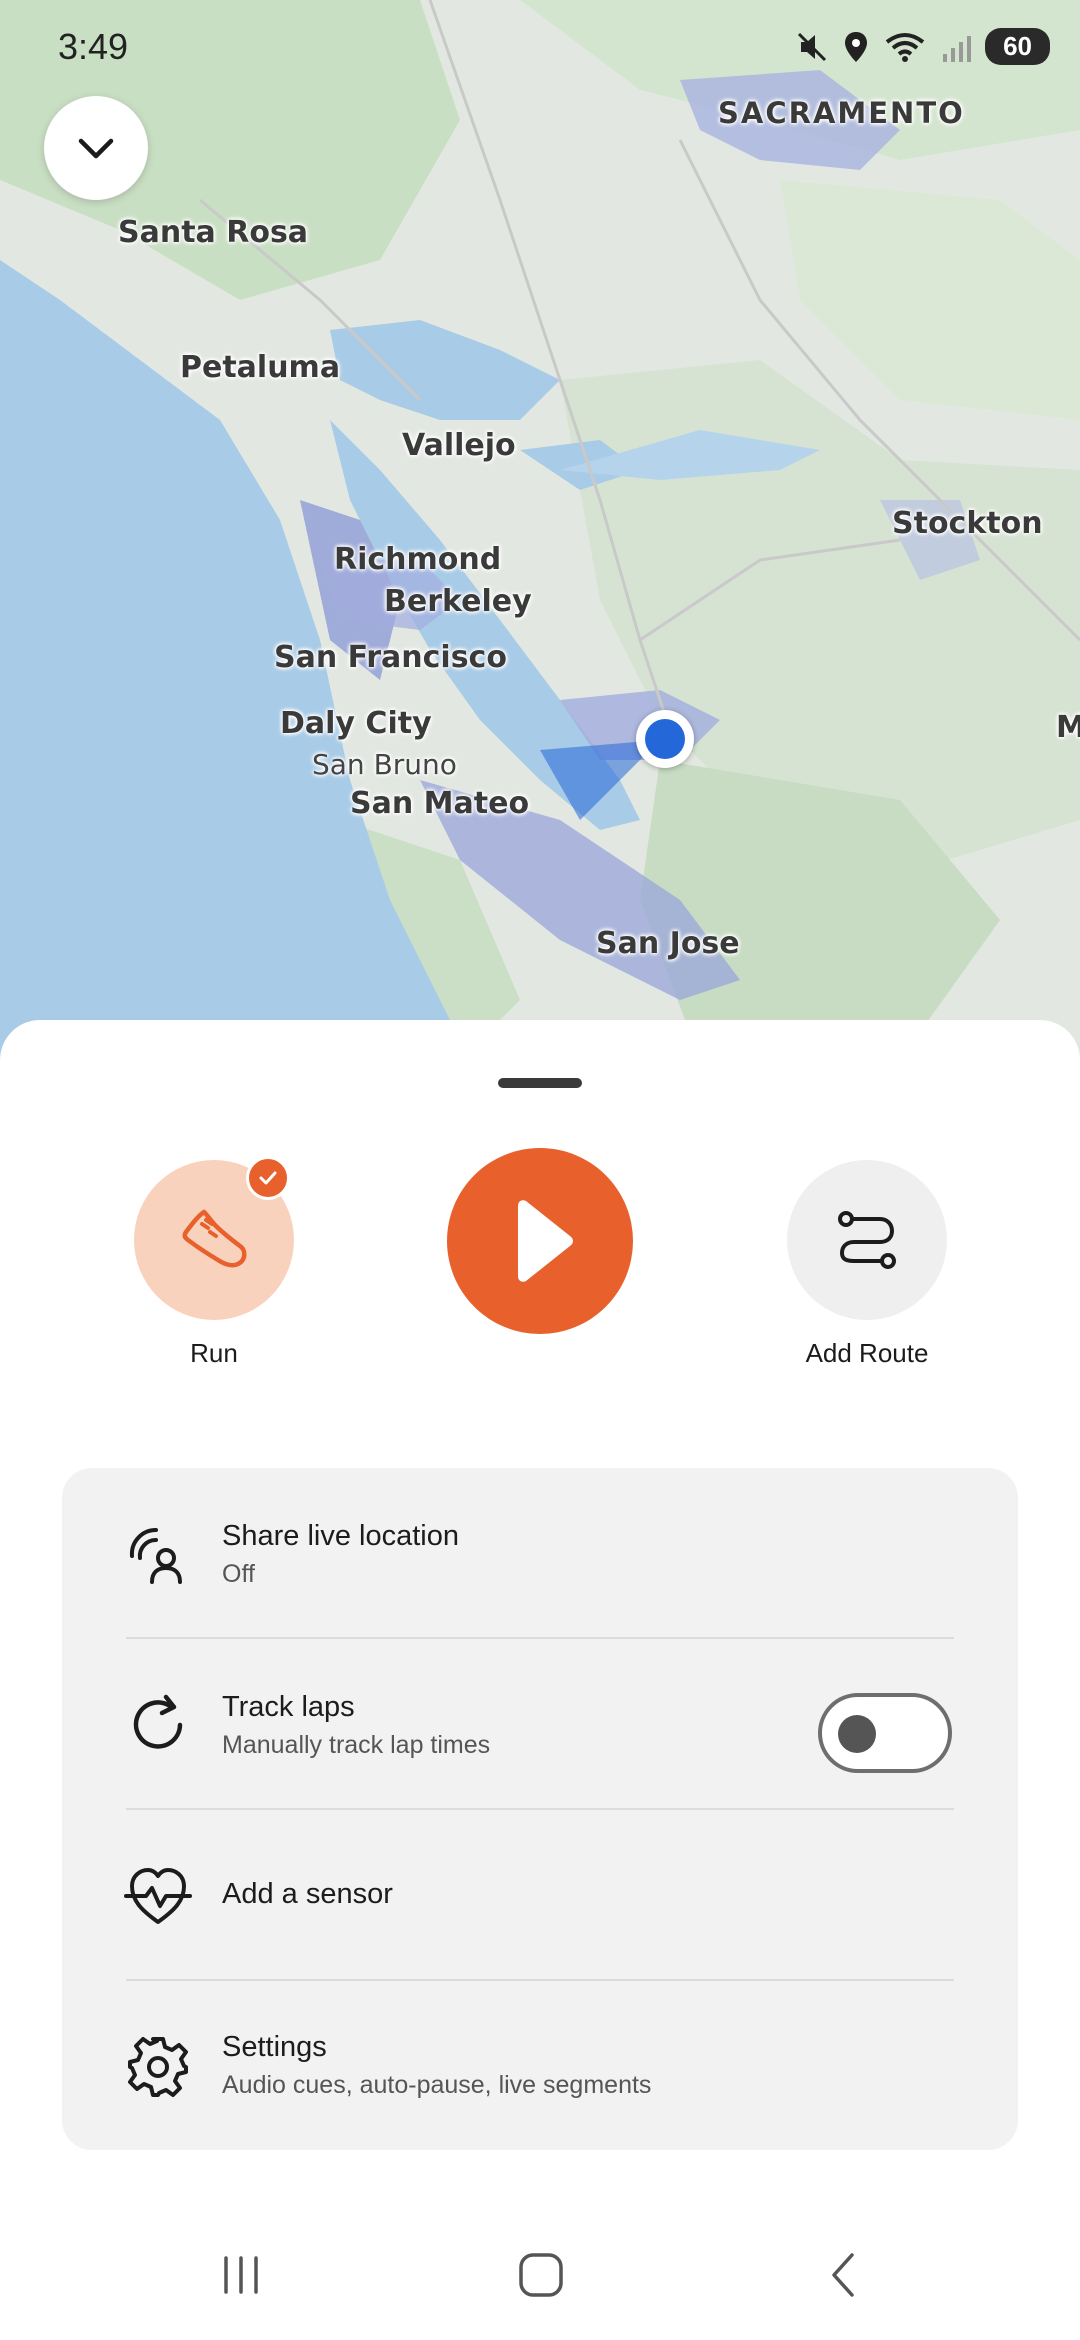  Describe the element at coordinates (540, 1553) in the screenshot. I see `option-share-live-location: Share live location Off` at that location.